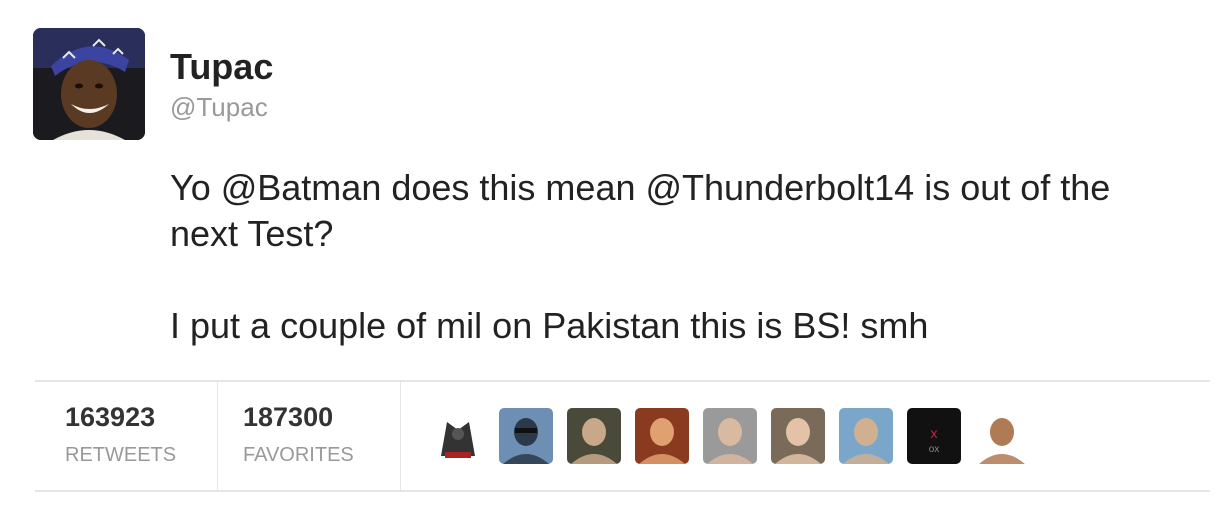 Image resolution: width=1230 pixels, height=524 pixels. I want to click on avatar-image, so click(89, 84).